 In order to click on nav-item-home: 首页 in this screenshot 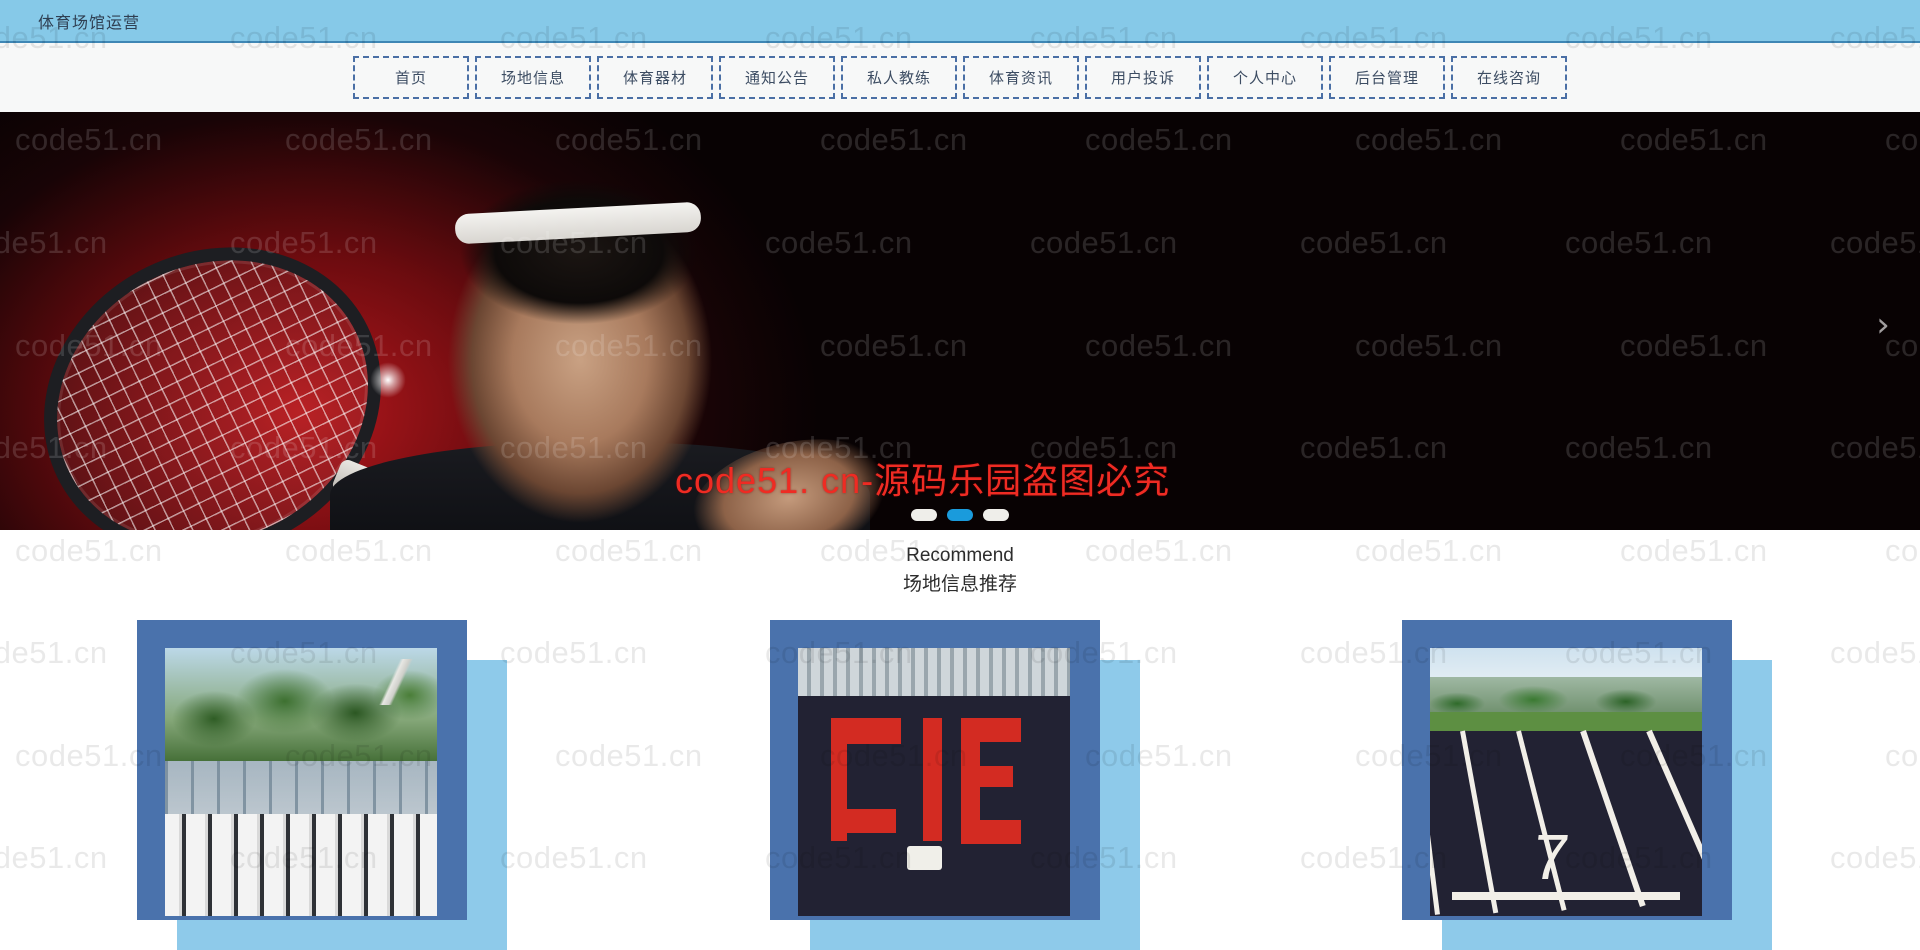, I will do `click(411, 77)`.